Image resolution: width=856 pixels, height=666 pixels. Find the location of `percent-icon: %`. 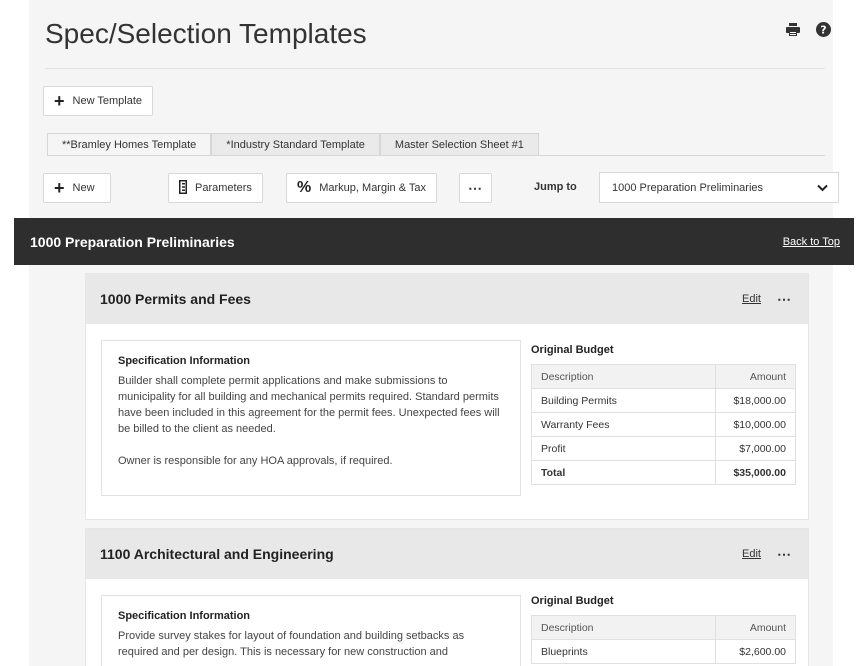

percent-icon: % is located at coordinates (304, 187).